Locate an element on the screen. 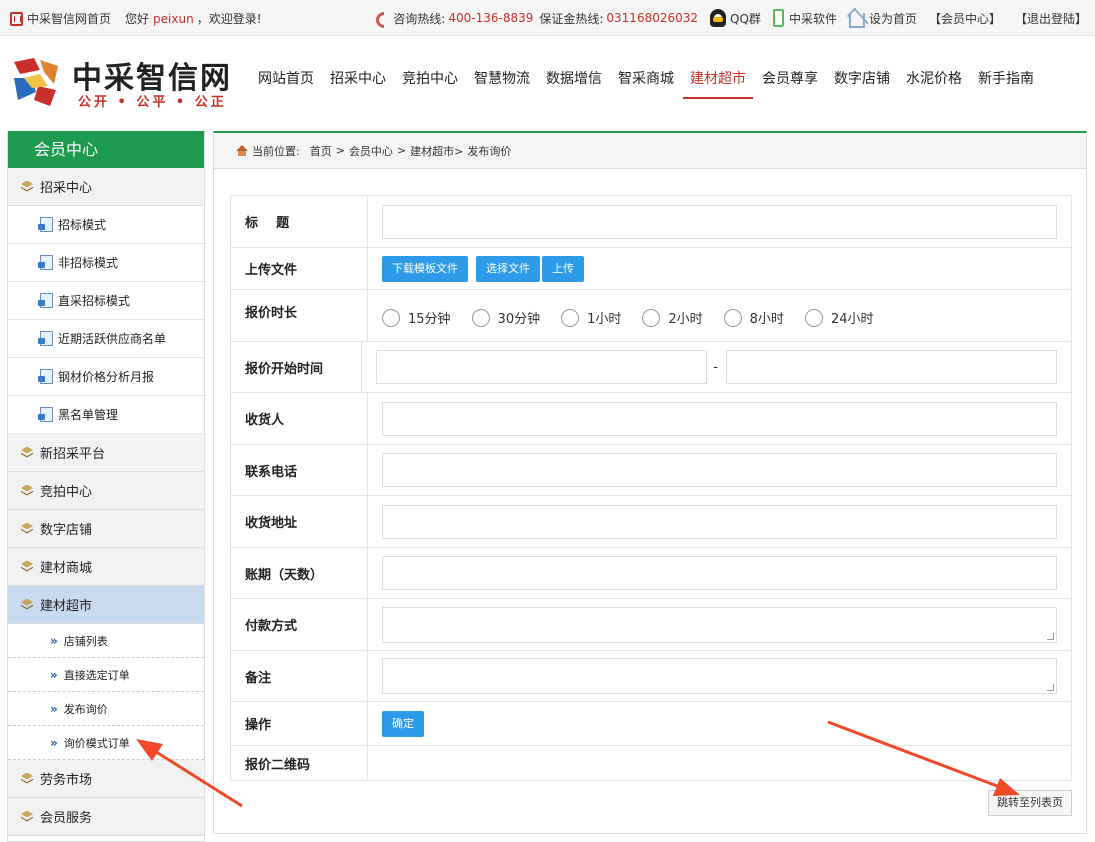 This screenshot has width=1095, height=842. jump-to-list-button: 跳转至列表页 is located at coordinates (1030, 803).